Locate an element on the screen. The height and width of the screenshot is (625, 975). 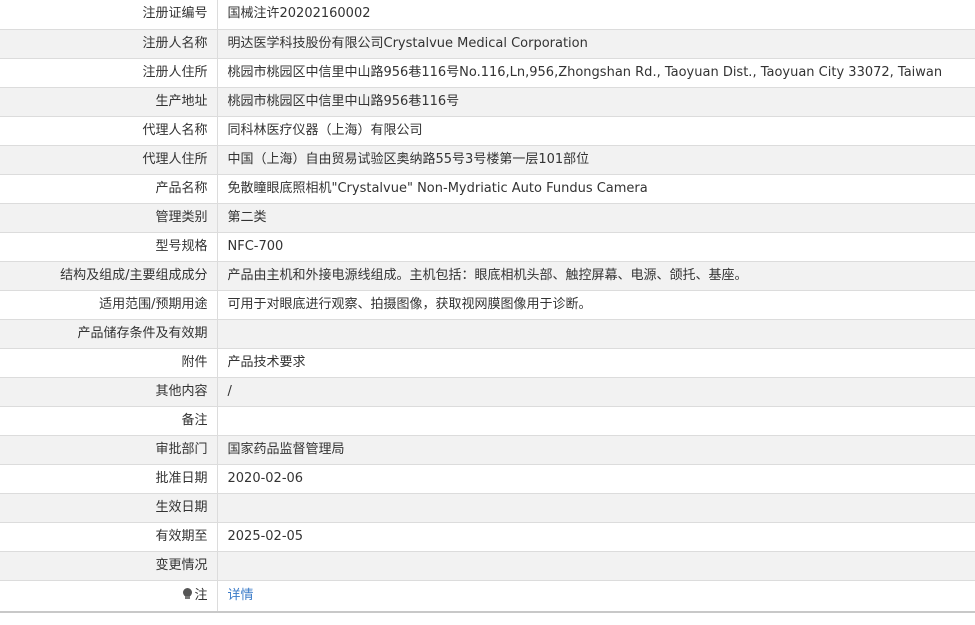
field-label: 附件 is located at coordinates (109, 363).